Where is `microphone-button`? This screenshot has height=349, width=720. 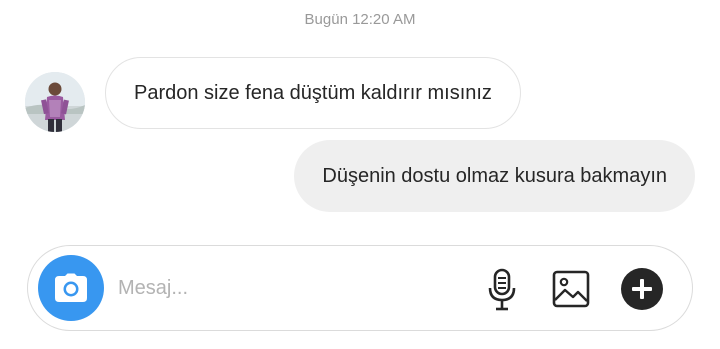 microphone-button is located at coordinates (502, 290).